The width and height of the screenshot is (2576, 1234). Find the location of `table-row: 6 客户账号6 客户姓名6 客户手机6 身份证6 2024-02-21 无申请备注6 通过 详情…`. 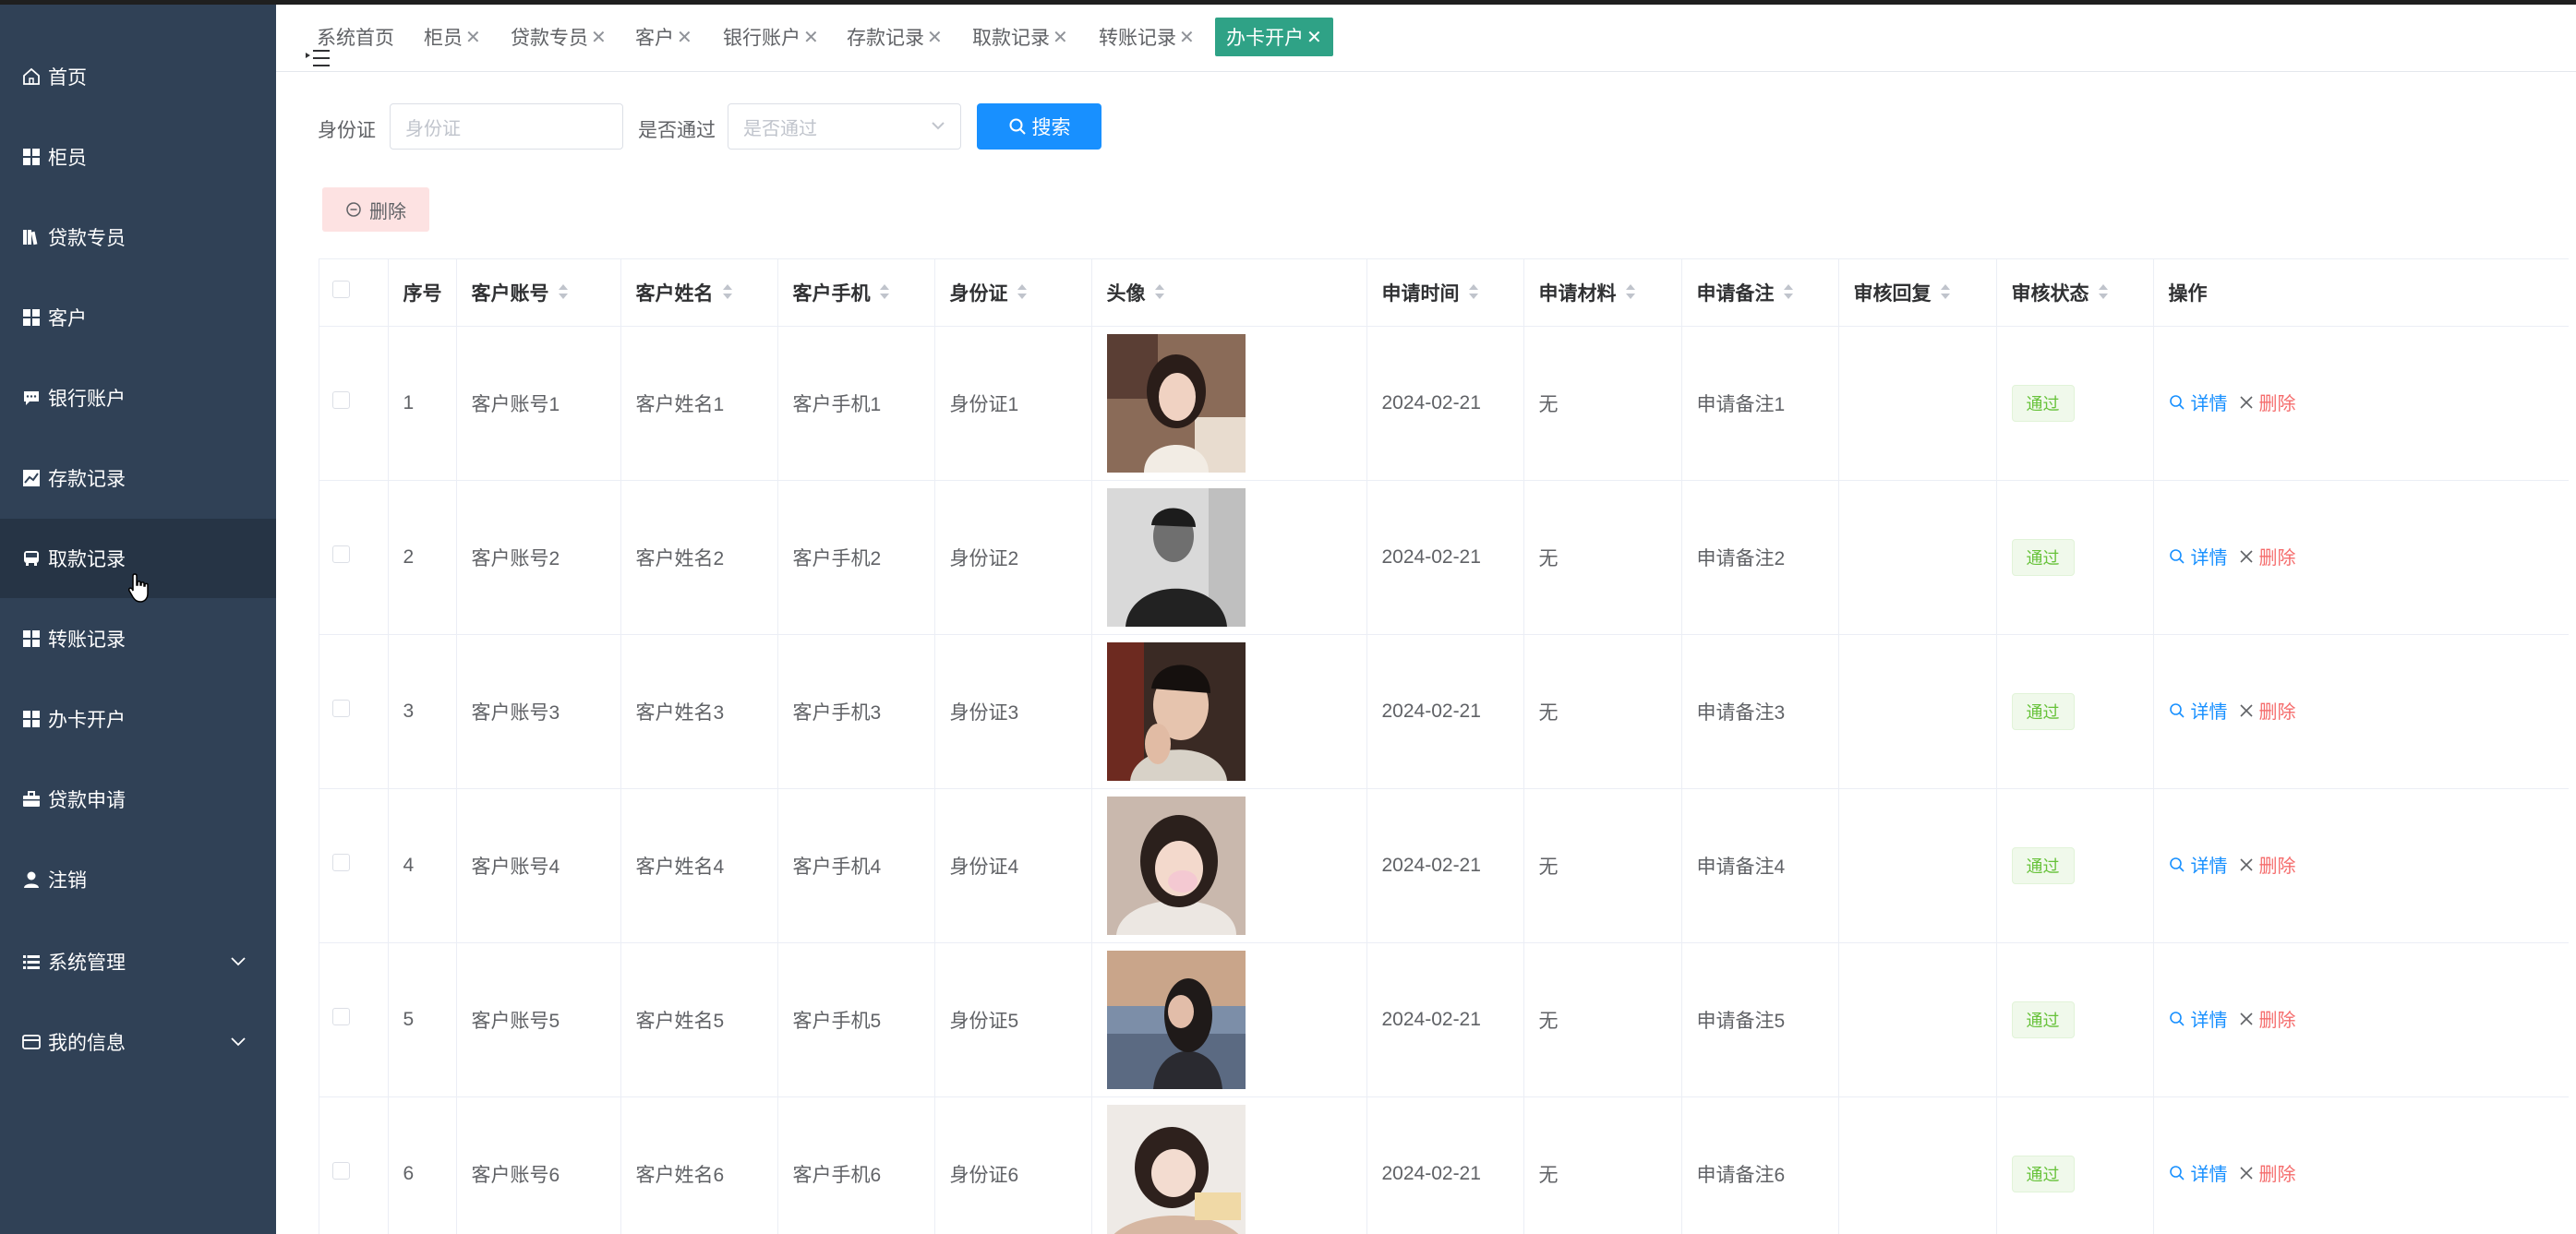

table-row: 6 客户账号6 客户姓名6 客户手机6 身份证6 2024-02-21 无申请备注6 通过 详情… is located at coordinates (1444, 1165).